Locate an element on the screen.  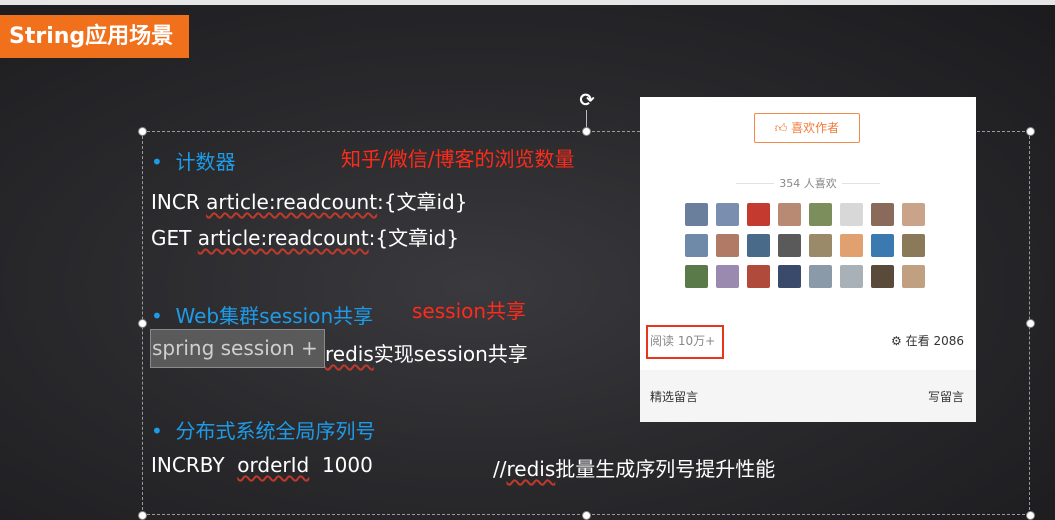
watching-count: ⚙︎ 在看 2086 is located at coordinates (927, 341).